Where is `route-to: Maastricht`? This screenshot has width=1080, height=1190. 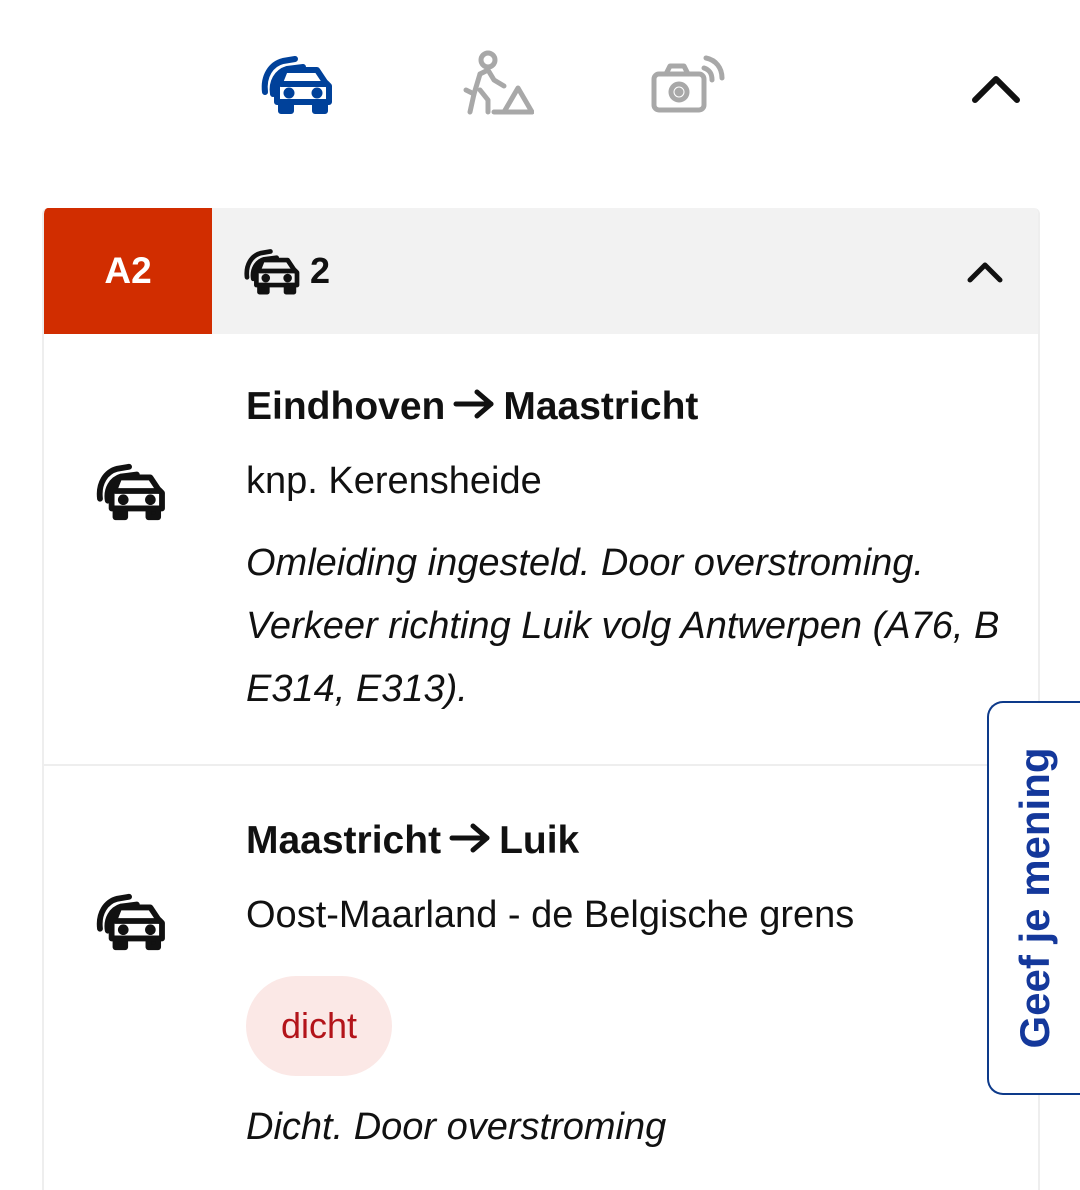
route-to: Maastricht is located at coordinates (601, 406).